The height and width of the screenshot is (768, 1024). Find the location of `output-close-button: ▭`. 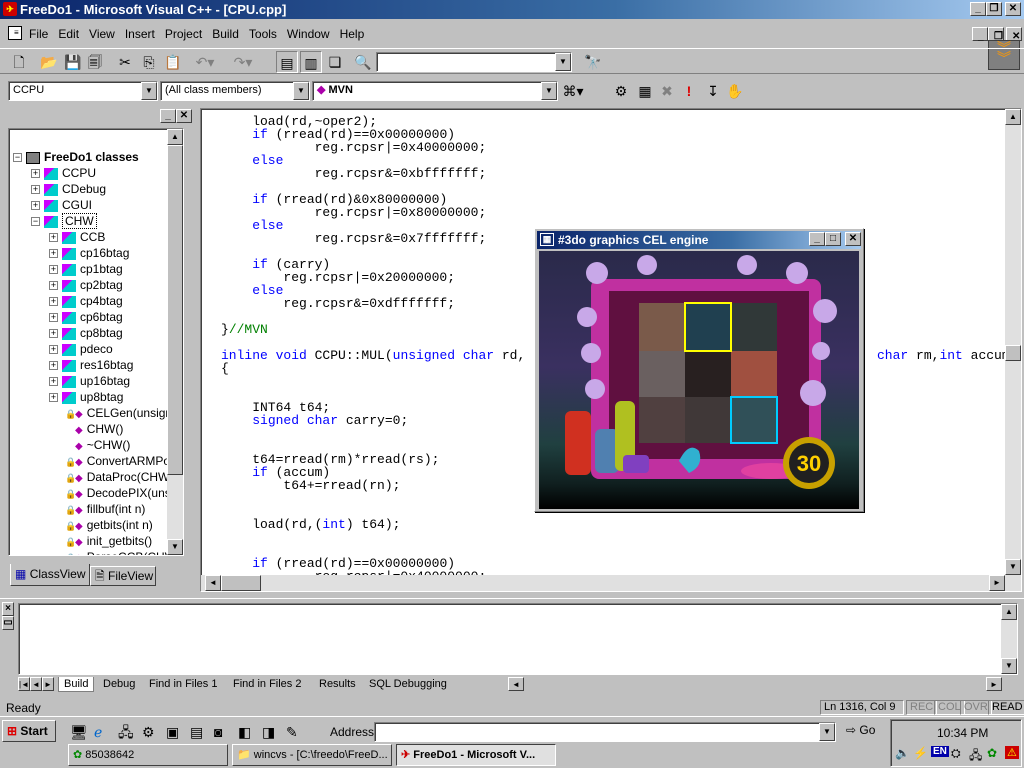

output-close-button: ▭ is located at coordinates (8, 623).